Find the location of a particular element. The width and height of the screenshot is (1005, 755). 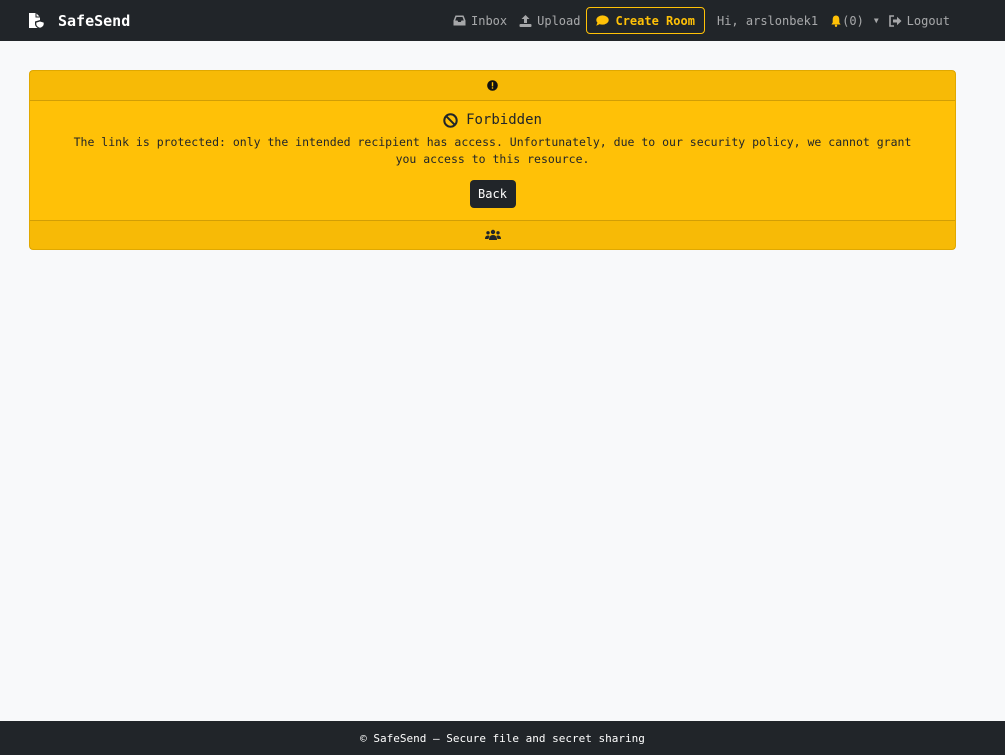

exclamation-circle-icon is located at coordinates (492, 85).